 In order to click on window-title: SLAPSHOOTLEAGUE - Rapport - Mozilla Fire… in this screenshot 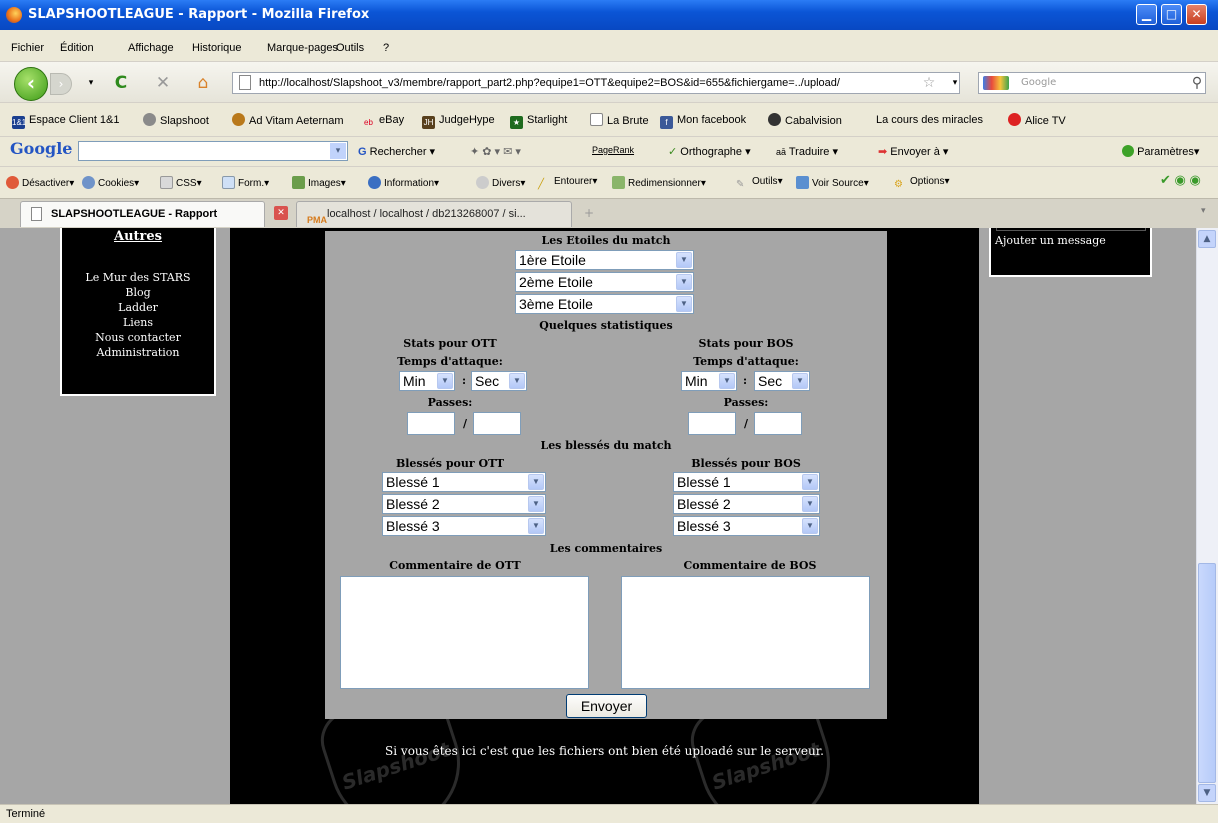, I will do `click(199, 14)`.